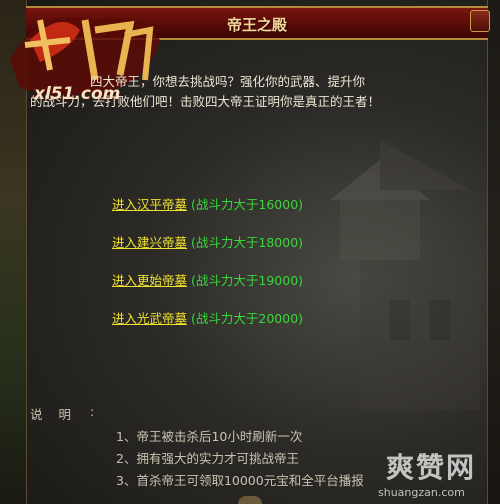  What do you see at coordinates (247, 280) in the screenshot?
I see `requirement-text: (战斗力大于19000)` at bounding box center [247, 280].